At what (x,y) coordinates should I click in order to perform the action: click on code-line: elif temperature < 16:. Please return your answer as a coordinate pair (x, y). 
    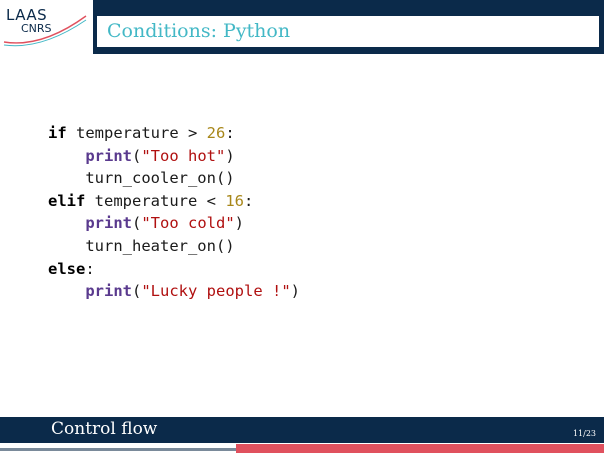
    Looking at the image, I should click on (174, 201).